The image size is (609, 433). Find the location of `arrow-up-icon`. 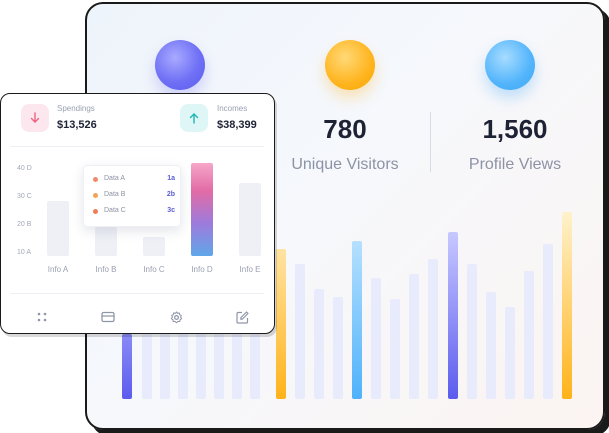

arrow-up-icon is located at coordinates (194, 118).